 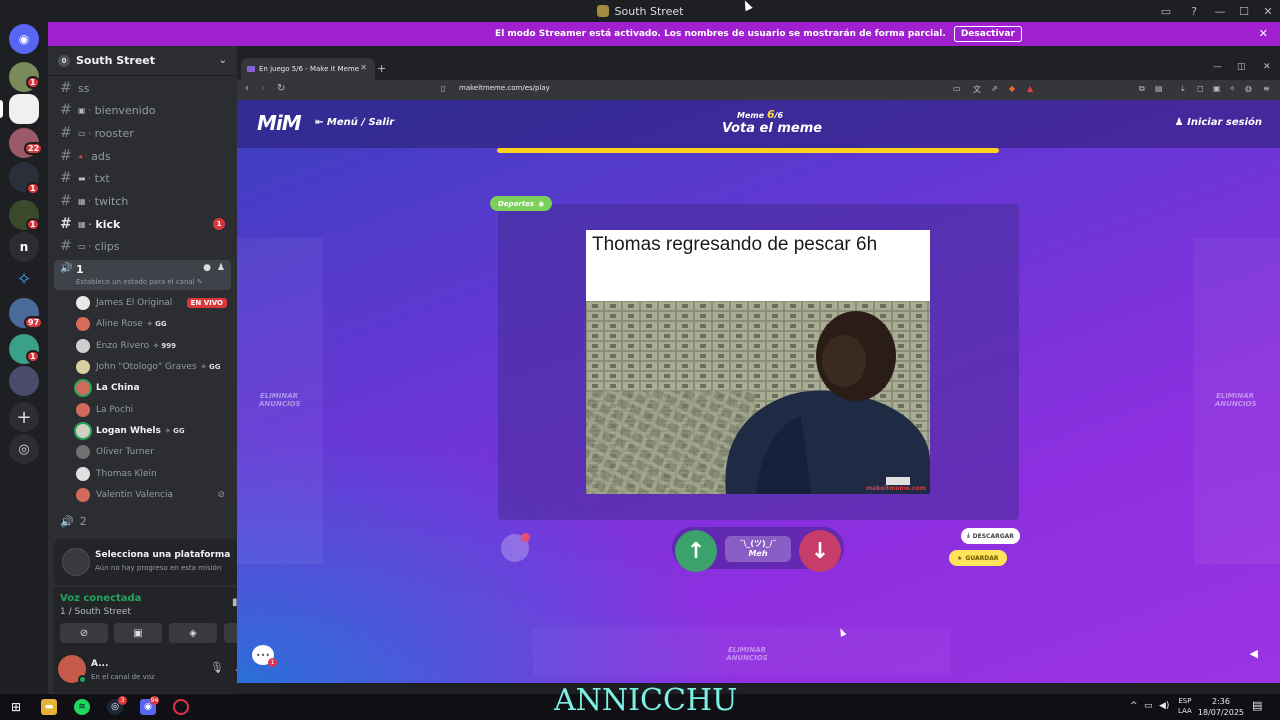 What do you see at coordinates (363, 67) in the screenshot?
I see `close-tab-icon: ✕` at bounding box center [363, 67].